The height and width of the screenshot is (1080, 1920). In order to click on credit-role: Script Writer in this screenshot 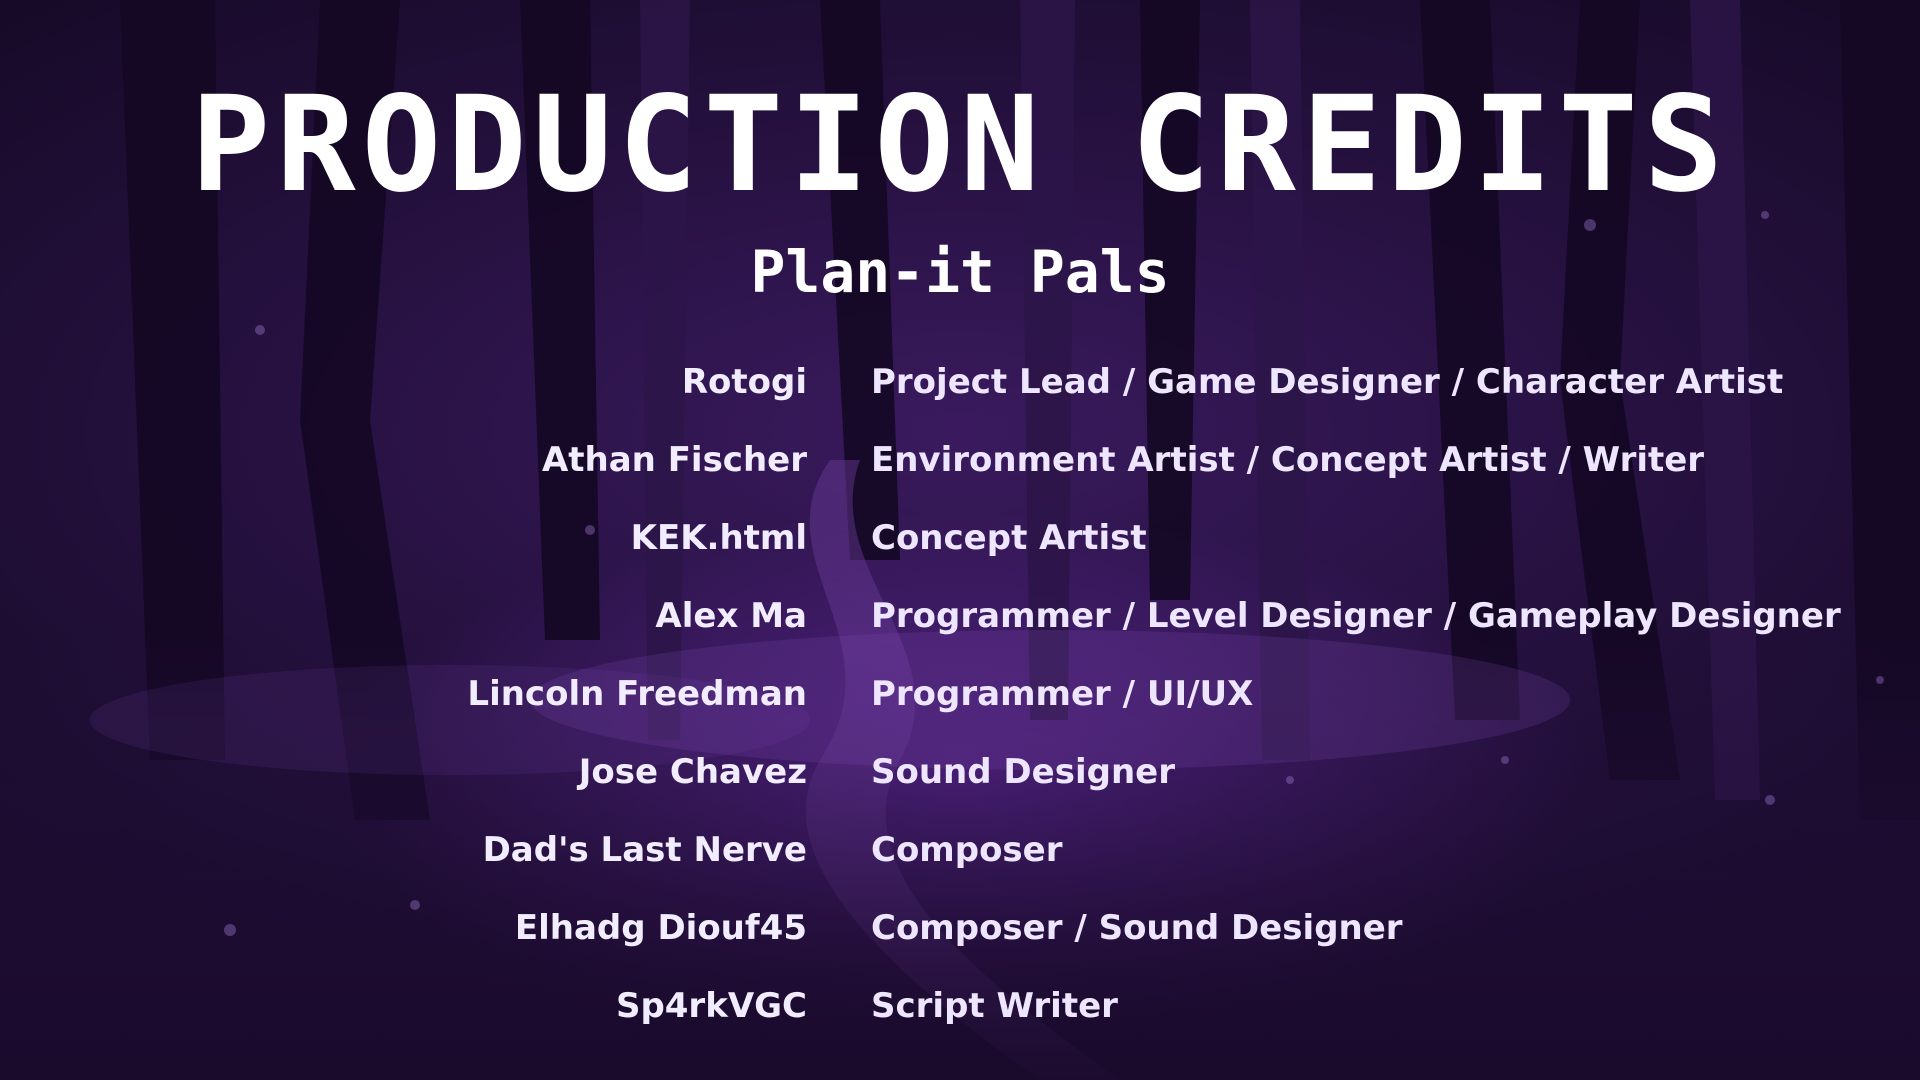, I will do `click(994, 1006)`.